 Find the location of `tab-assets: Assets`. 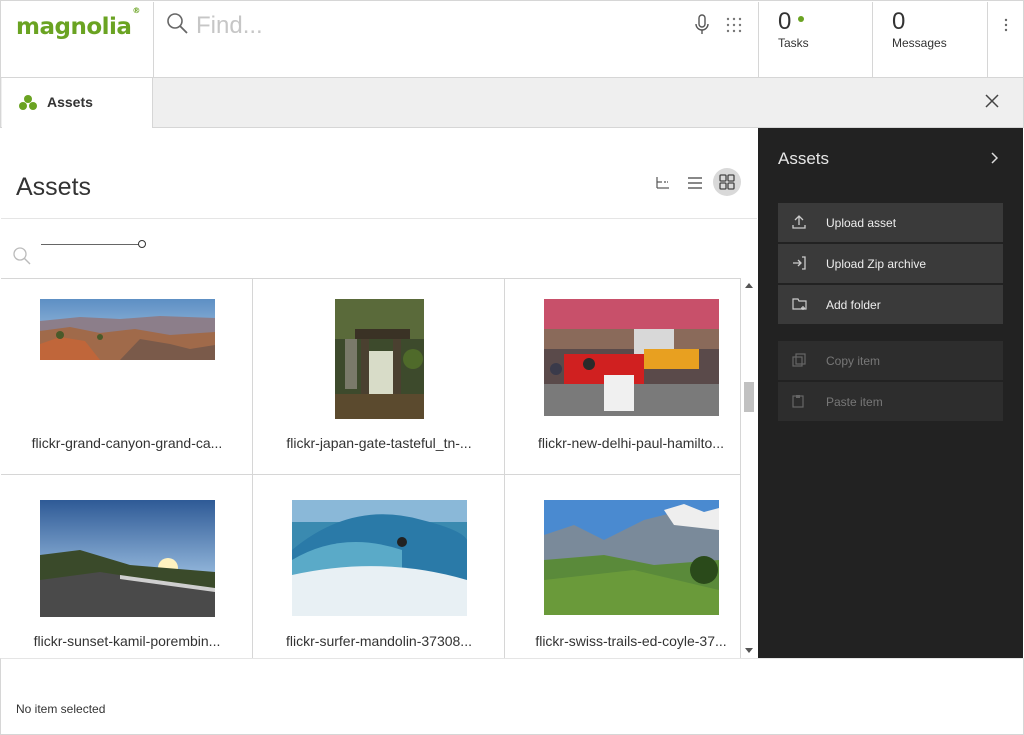

tab-assets: Assets is located at coordinates (77, 103).